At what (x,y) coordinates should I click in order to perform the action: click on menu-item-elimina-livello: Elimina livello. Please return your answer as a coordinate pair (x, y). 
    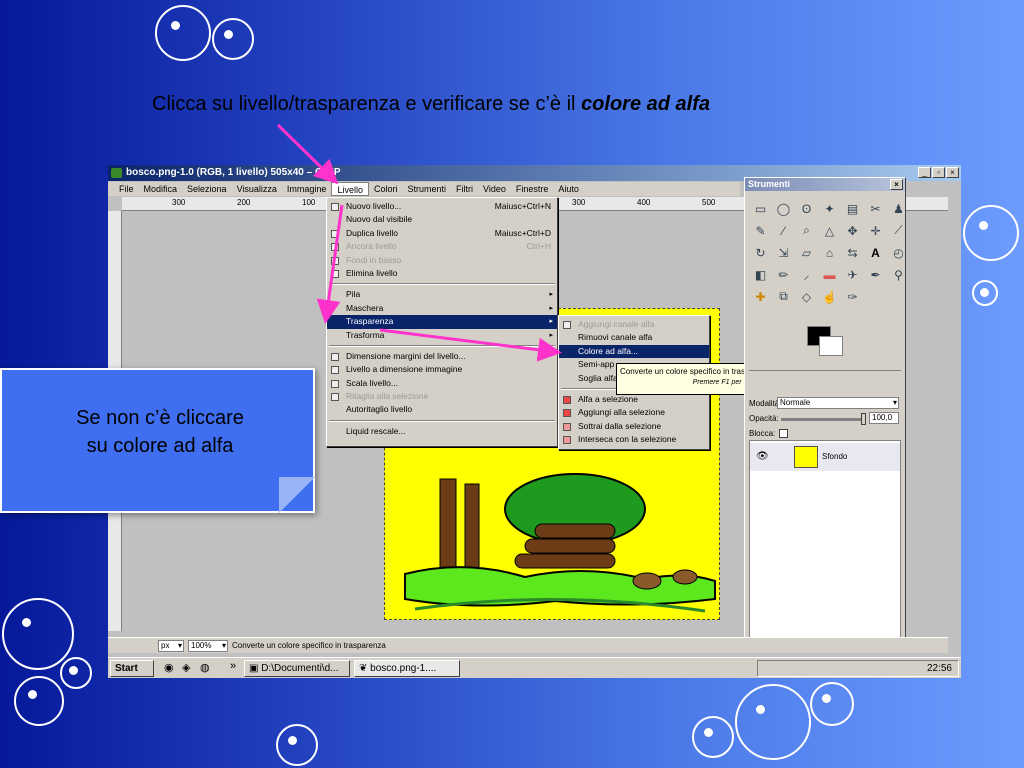
    Looking at the image, I should click on (442, 273).